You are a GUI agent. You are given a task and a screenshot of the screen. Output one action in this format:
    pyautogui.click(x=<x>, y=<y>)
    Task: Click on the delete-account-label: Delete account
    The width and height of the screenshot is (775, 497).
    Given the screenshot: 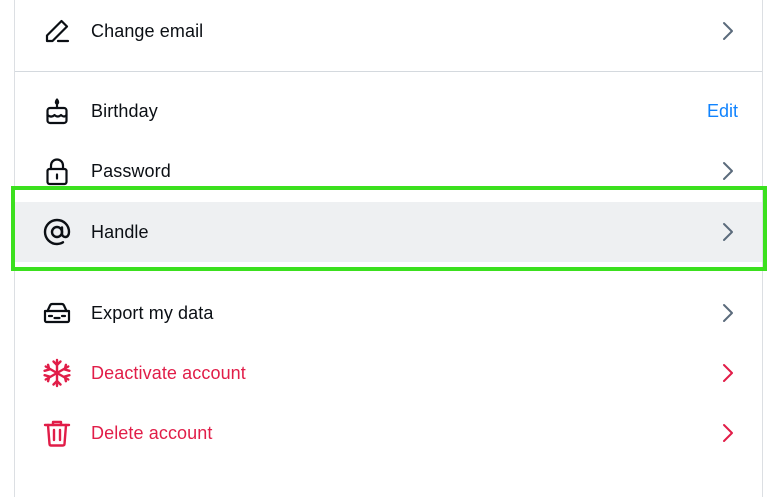 What is the action you would take?
    pyautogui.click(x=152, y=432)
    